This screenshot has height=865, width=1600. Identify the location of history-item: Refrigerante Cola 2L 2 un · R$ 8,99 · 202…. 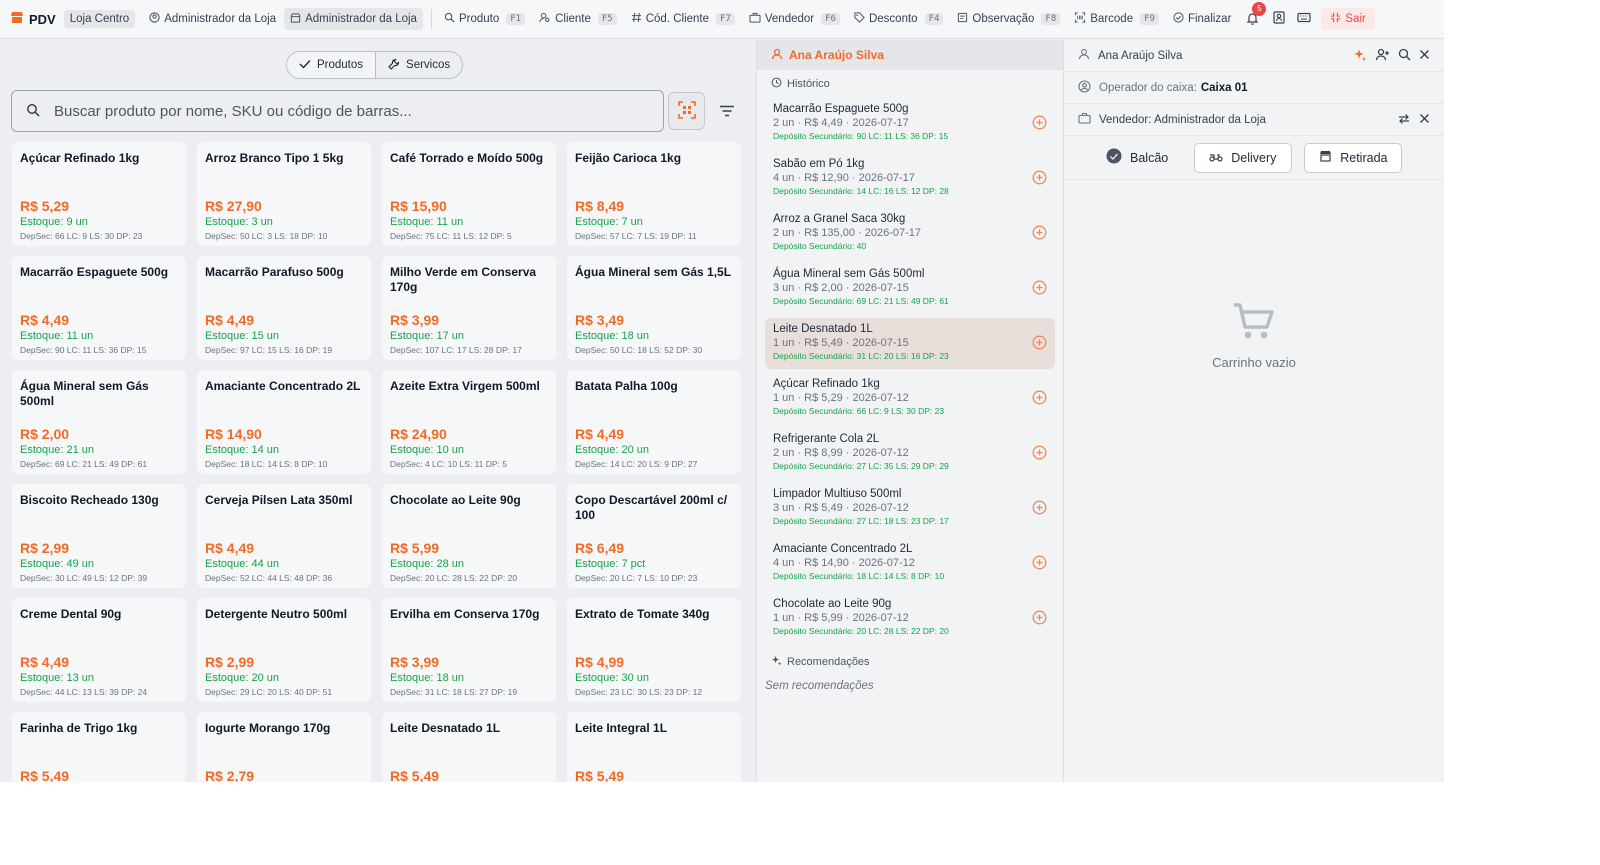
(910, 453).